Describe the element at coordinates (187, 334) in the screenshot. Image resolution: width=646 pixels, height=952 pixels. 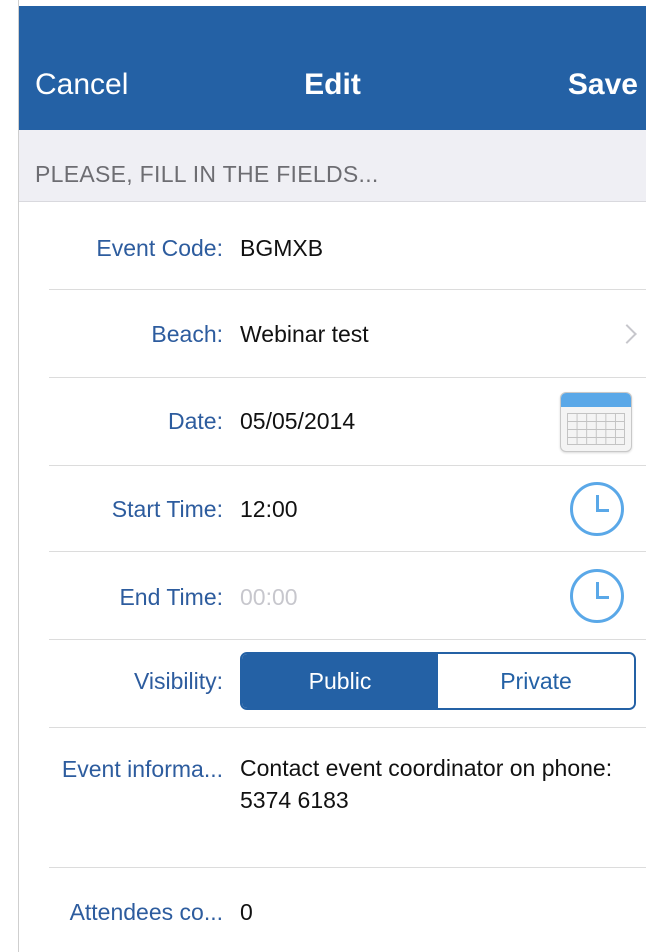
I see `beach-label: Beach:` at that location.